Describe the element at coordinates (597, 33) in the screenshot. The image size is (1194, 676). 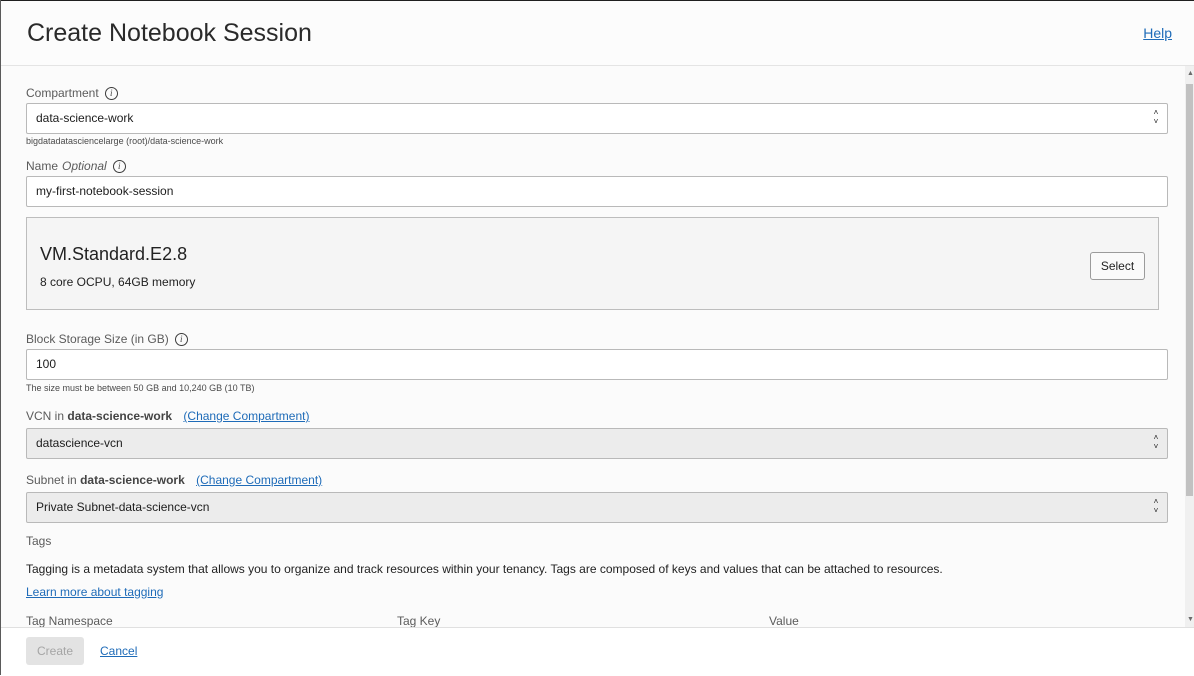
I see `dialog-header: Create Notebook Session Help` at that location.